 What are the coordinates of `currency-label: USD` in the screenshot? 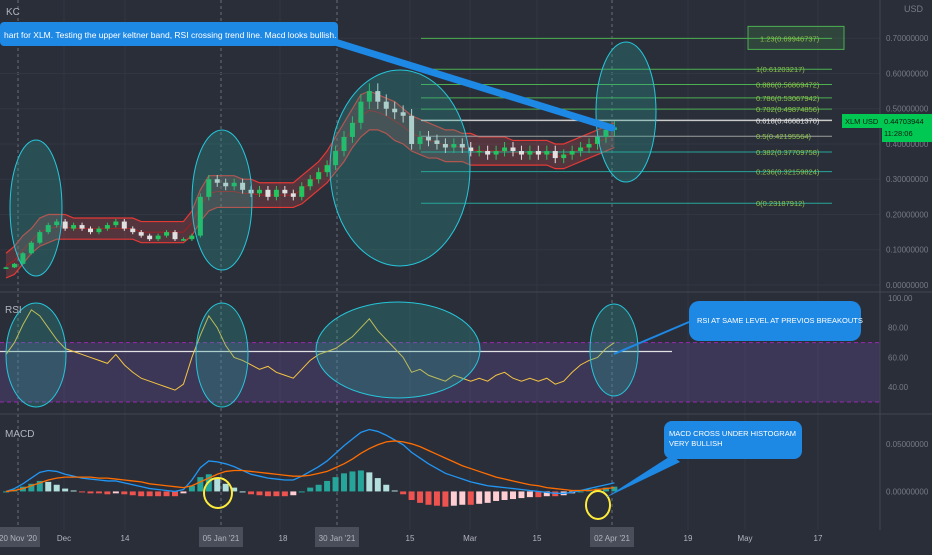 It's located at (914, 9).